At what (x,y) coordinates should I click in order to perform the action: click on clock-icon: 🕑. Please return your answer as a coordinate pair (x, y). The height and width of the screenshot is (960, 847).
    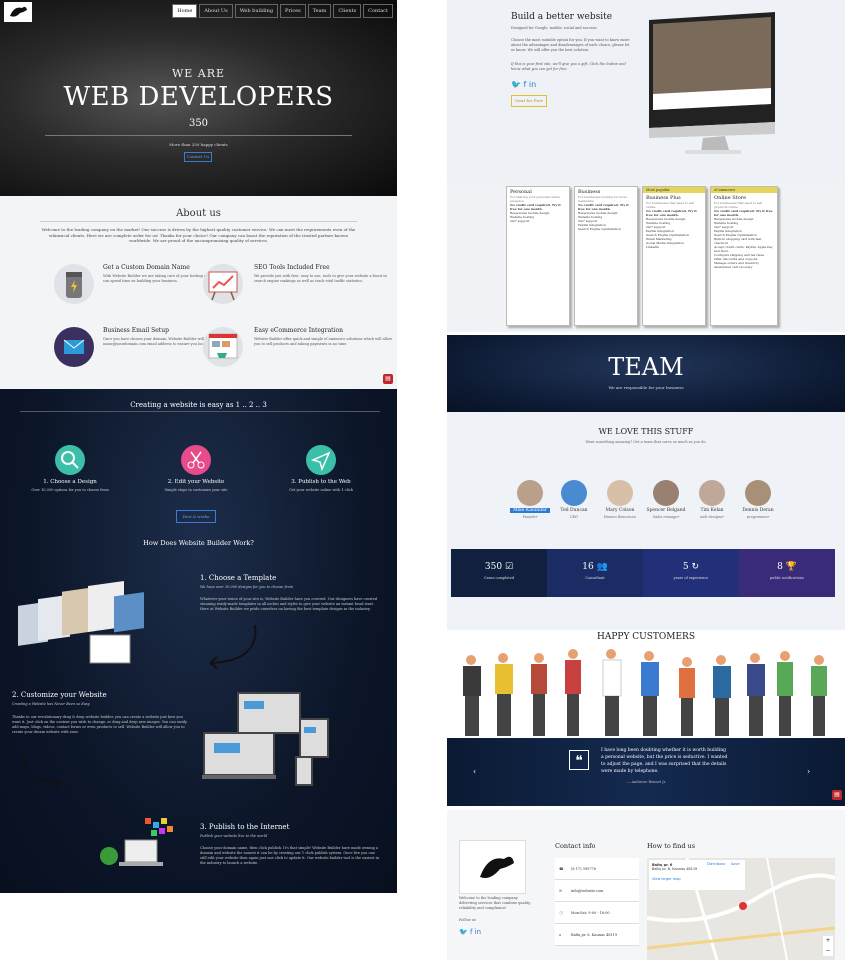
    Looking at the image, I should click on (561, 913).